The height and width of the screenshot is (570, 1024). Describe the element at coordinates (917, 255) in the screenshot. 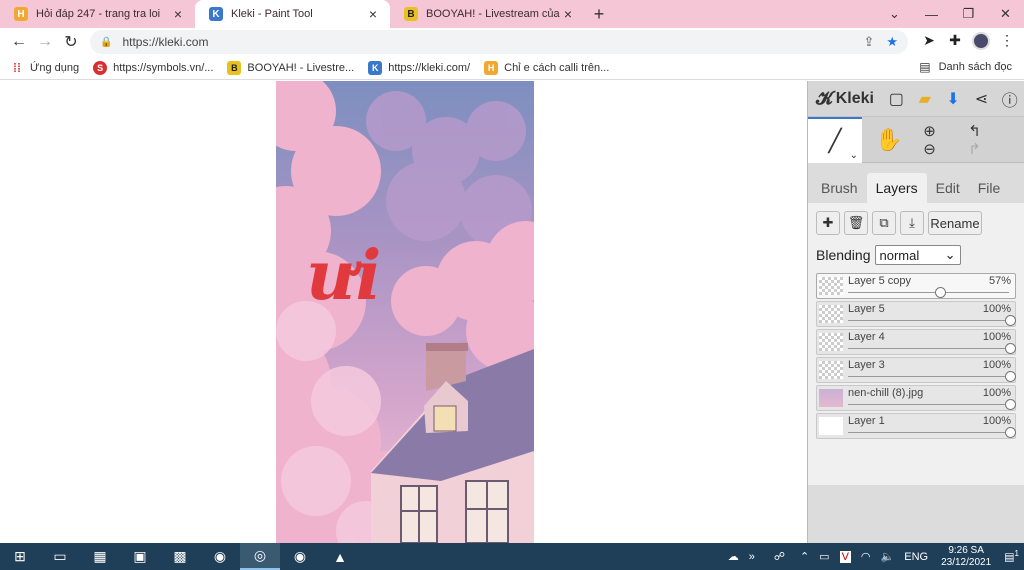

I see `blending-select: normal ⌄` at that location.